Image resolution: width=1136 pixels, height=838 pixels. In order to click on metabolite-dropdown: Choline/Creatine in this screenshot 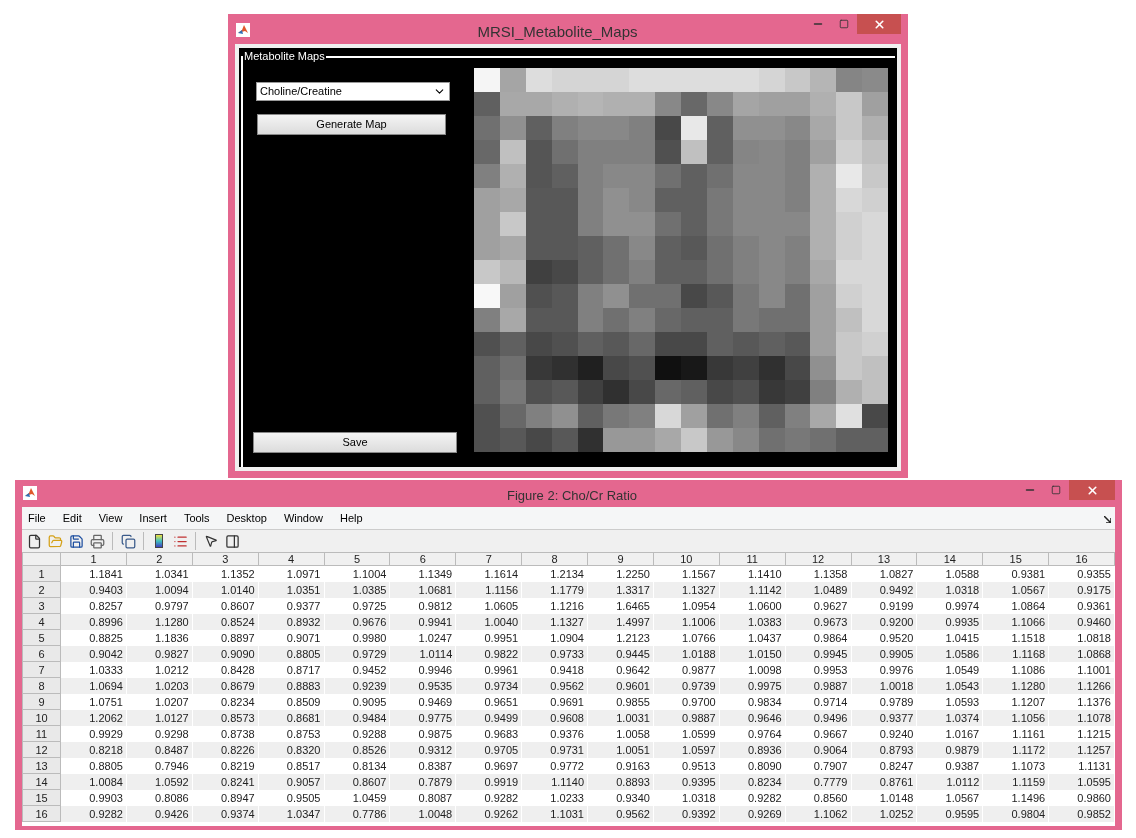, I will do `click(353, 91)`.